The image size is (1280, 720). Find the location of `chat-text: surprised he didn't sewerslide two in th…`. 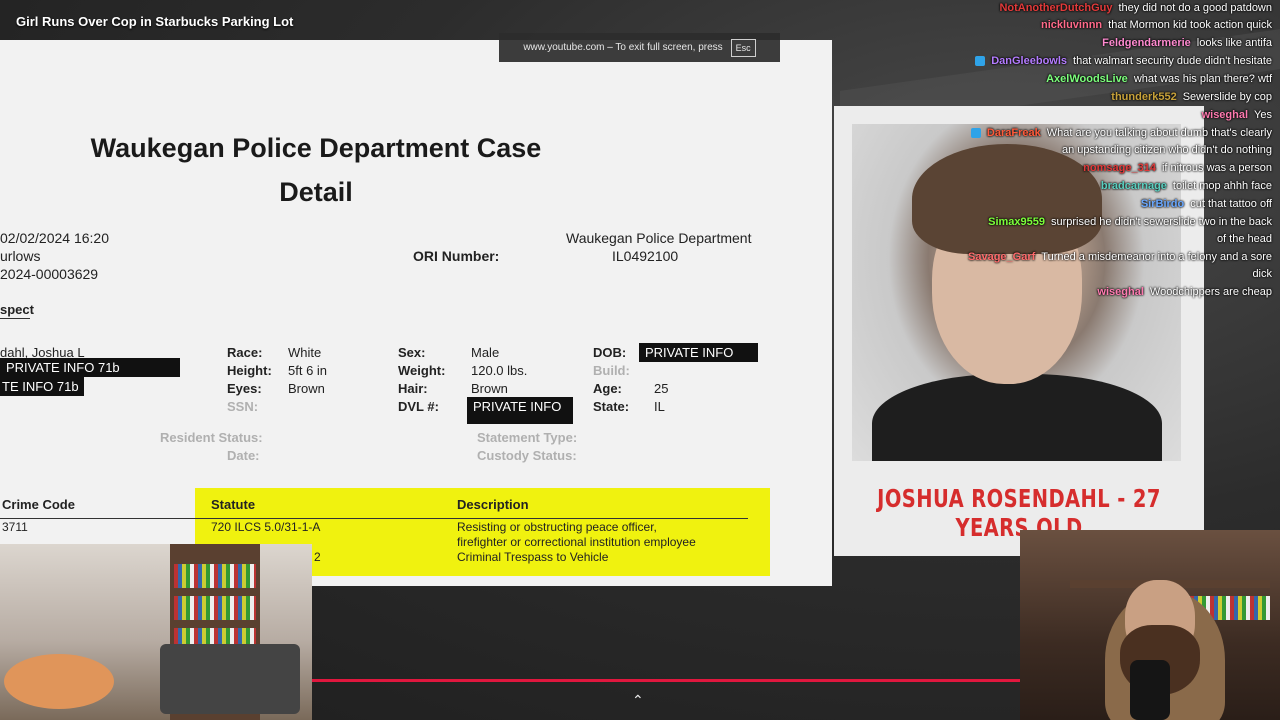

chat-text: surprised he didn't sewerslide two in th… is located at coordinates (1161, 222).